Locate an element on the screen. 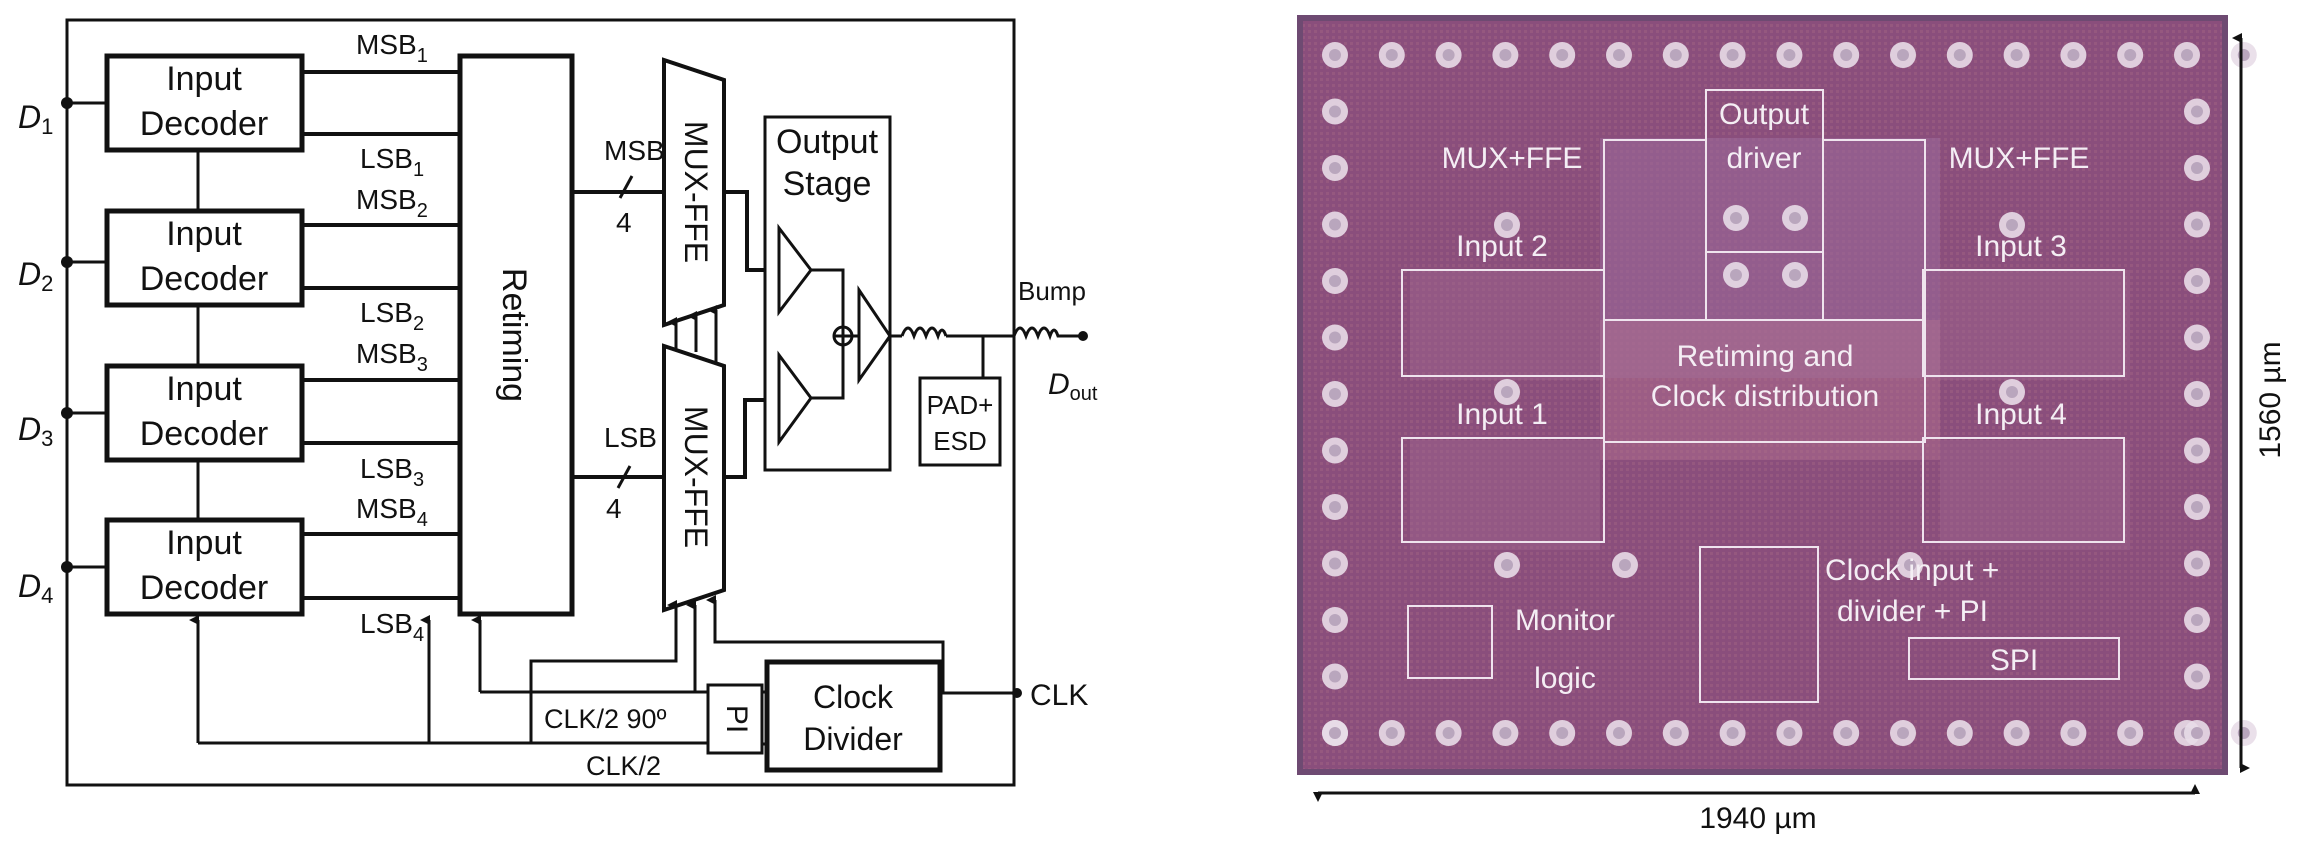 This screenshot has height=841, width=2298. svg-text: D3 is located at coordinates (35, 431).